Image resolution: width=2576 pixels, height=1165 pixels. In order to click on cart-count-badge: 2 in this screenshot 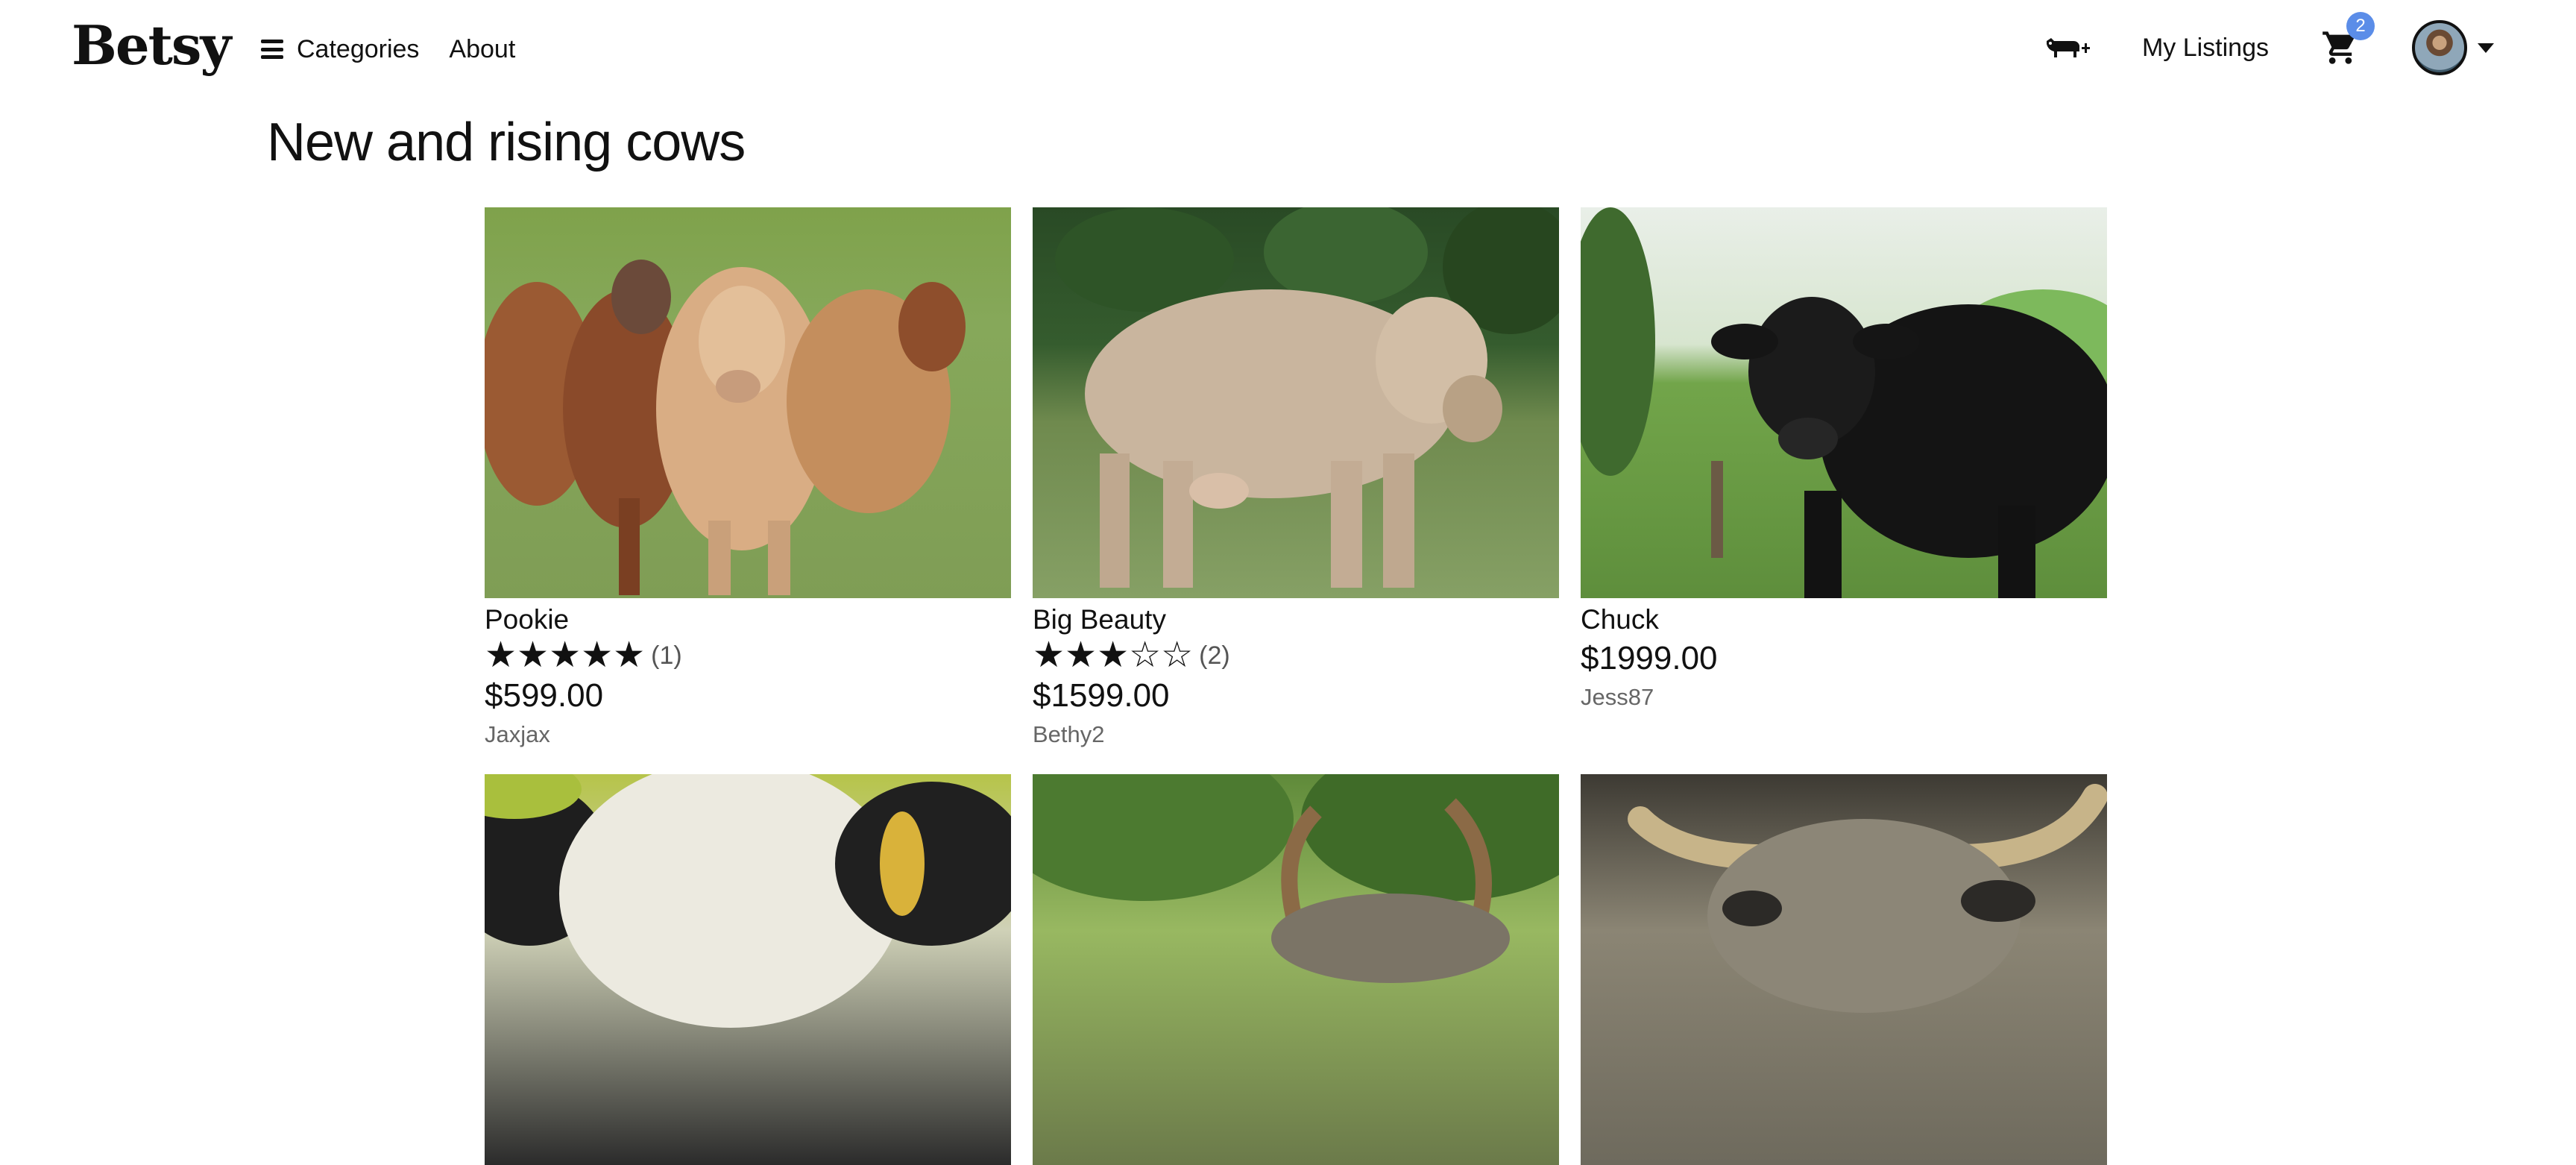, I will do `click(2360, 26)`.